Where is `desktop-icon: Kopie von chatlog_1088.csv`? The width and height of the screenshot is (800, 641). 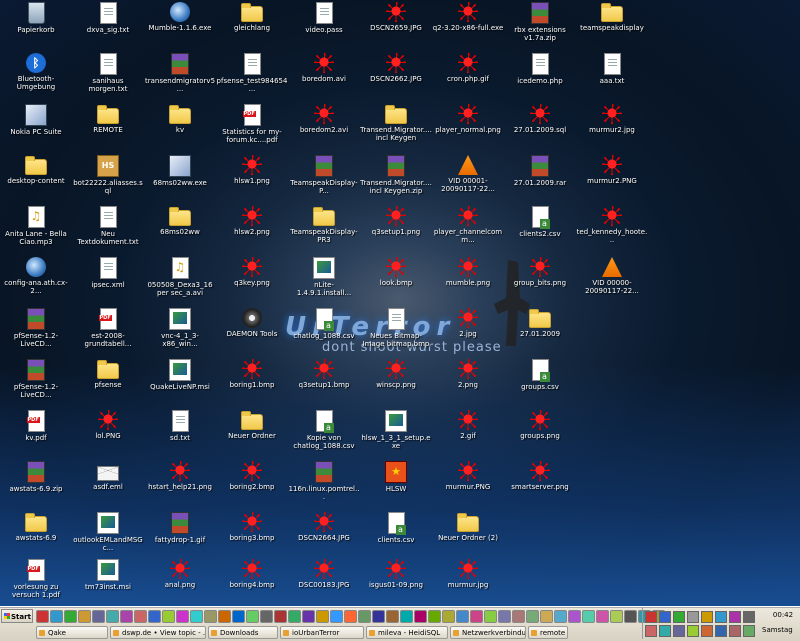 desktop-icon: Kopie von chatlog_1088.csv is located at coordinates (324, 430).